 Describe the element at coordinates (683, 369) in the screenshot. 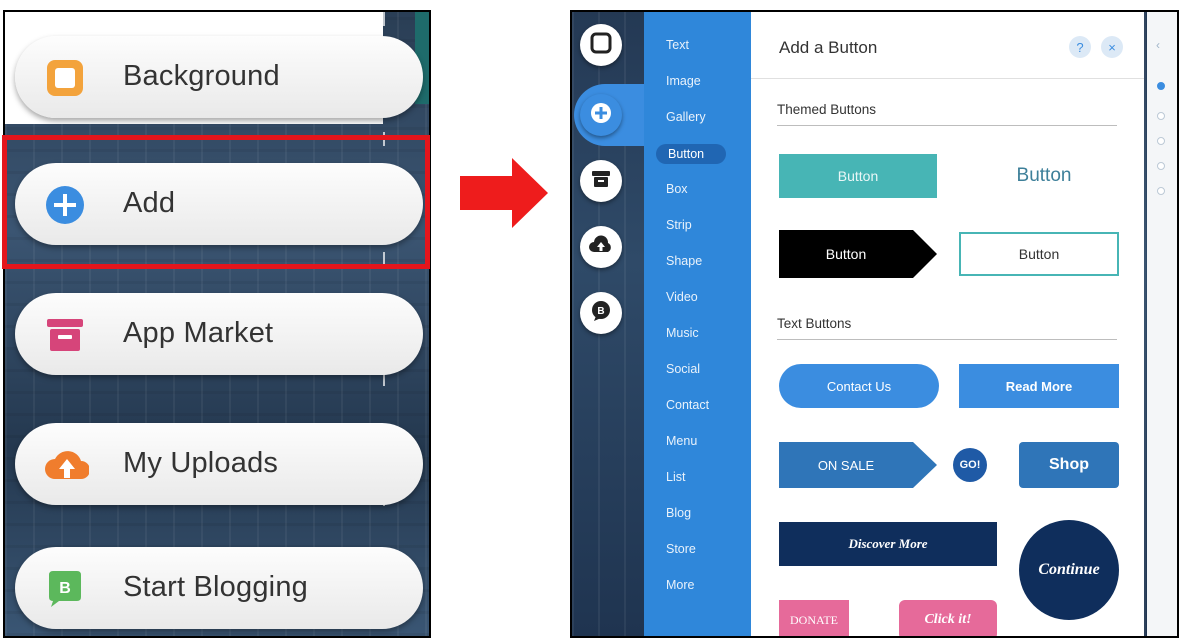

I see `category-social: Social` at that location.